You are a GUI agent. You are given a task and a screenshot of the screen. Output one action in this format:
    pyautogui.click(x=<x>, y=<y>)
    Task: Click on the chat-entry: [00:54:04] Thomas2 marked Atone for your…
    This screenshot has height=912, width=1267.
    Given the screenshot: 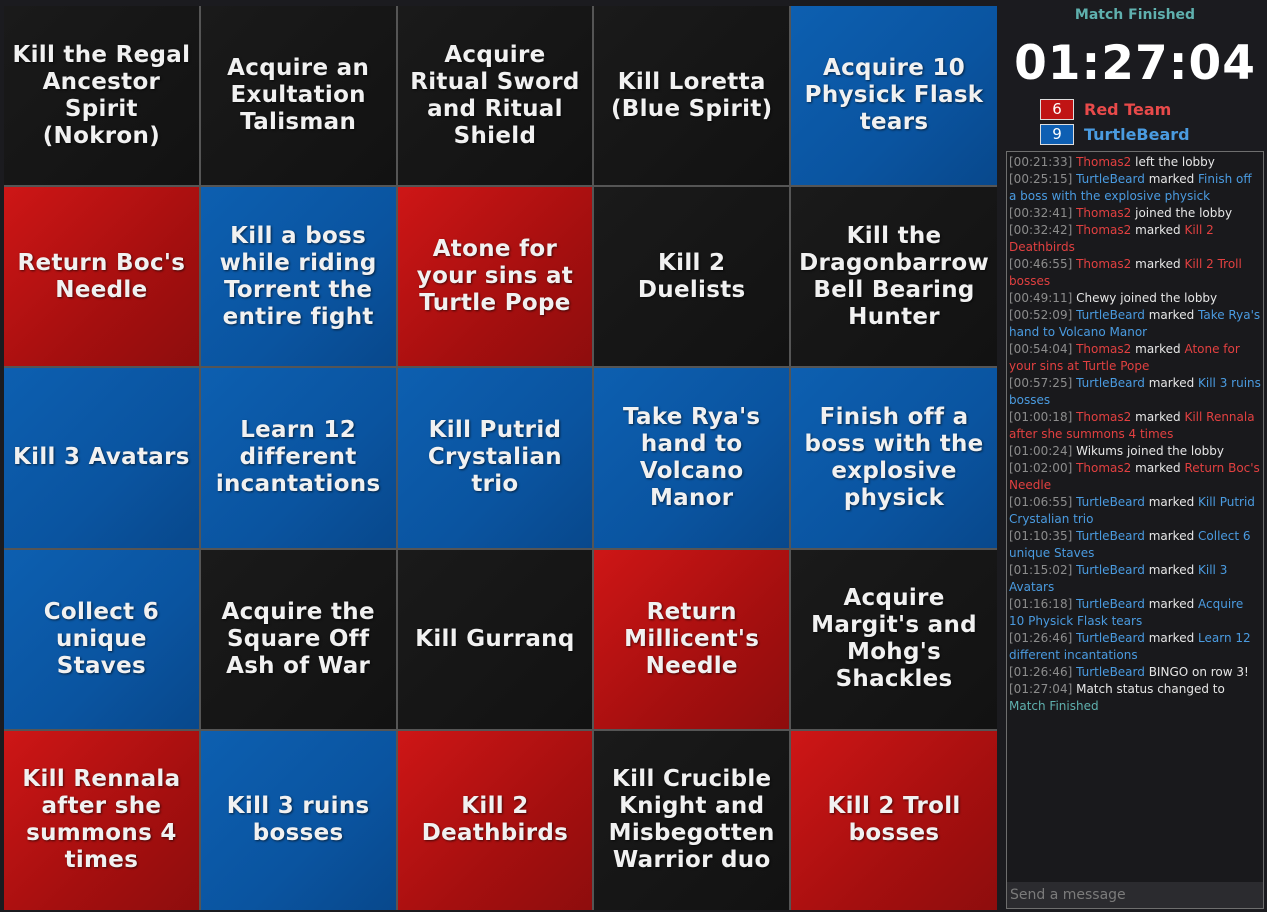 What is the action you would take?
    pyautogui.click(x=1135, y=358)
    